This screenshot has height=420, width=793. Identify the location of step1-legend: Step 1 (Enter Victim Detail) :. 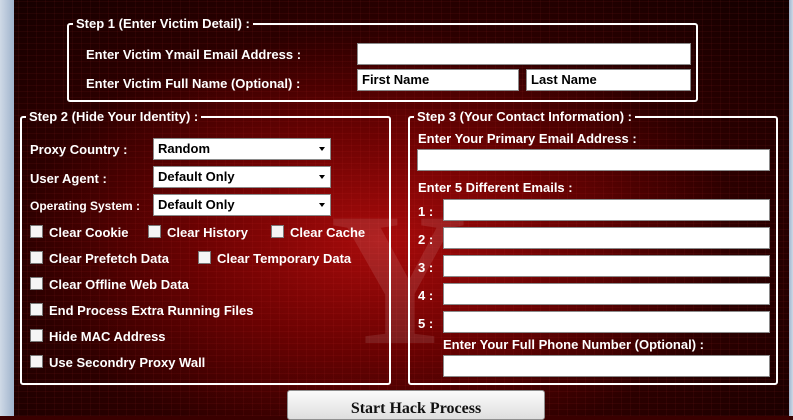
(163, 23).